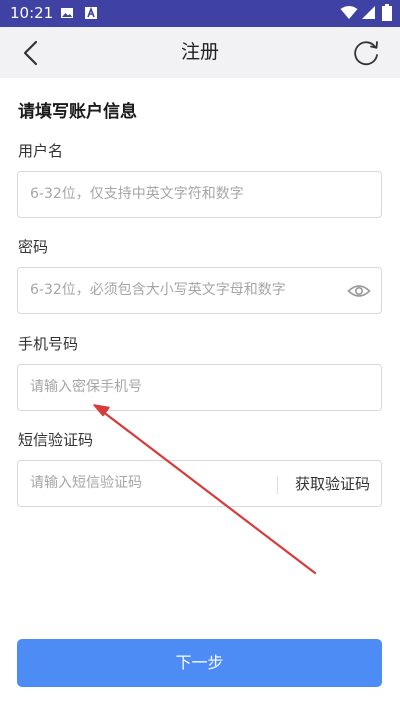  What do you see at coordinates (41, 151) in the screenshot?
I see `username-label: 用户名` at bounding box center [41, 151].